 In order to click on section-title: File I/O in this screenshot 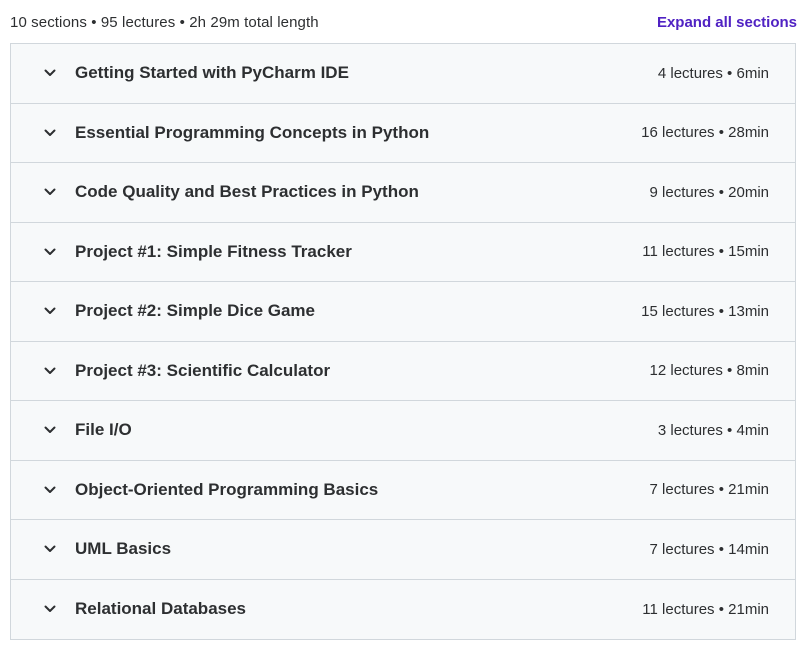, I will do `click(103, 430)`.